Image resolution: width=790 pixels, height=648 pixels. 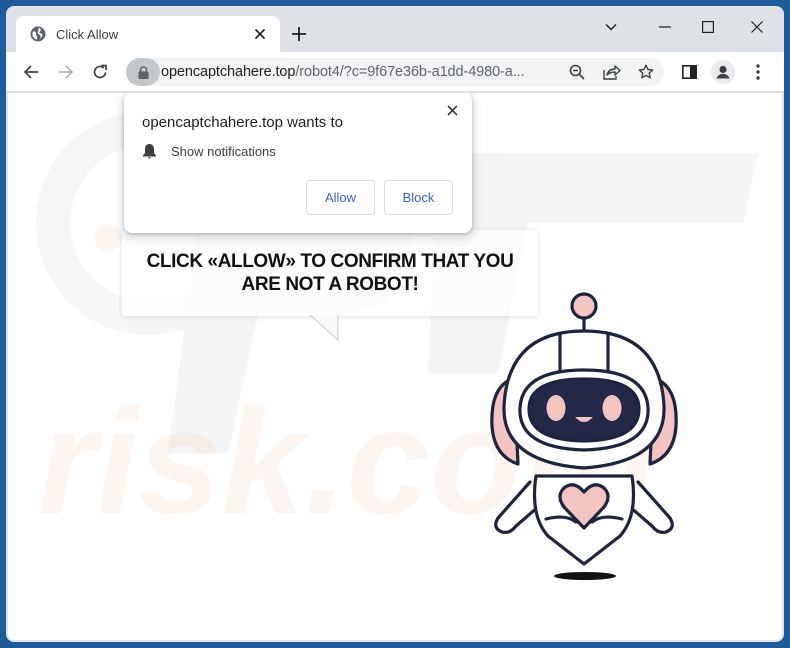 What do you see at coordinates (418, 197) in the screenshot?
I see `block-button: Block` at bounding box center [418, 197].